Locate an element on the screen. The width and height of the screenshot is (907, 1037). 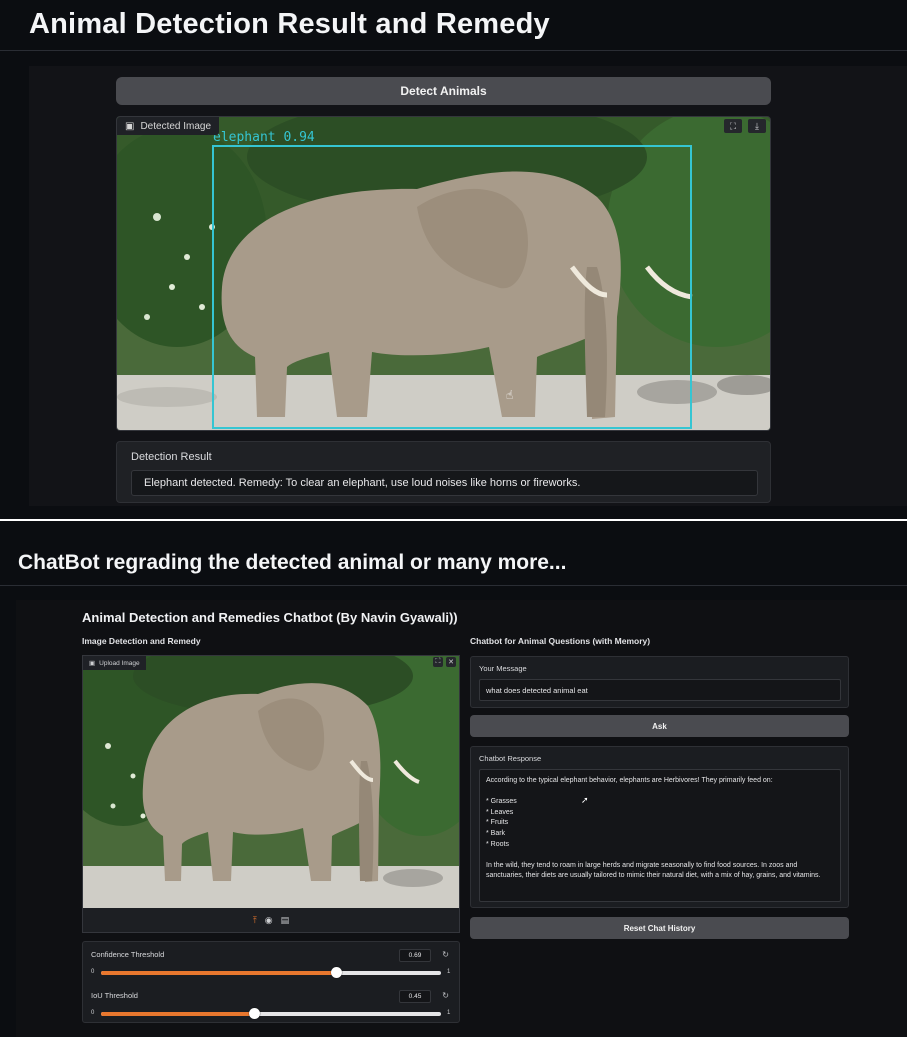
webcam-icon: ◉ is located at coordinates (269, 920).